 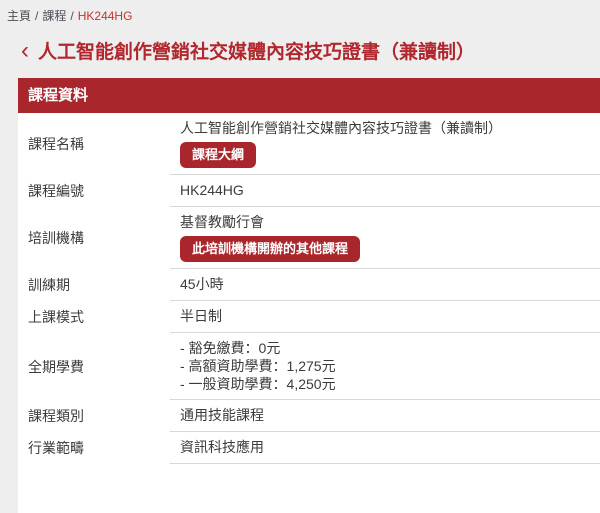 What do you see at coordinates (258, 384) in the screenshot?
I see `fee-line: - 一般資助學費：4,250元` at bounding box center [258, 384].